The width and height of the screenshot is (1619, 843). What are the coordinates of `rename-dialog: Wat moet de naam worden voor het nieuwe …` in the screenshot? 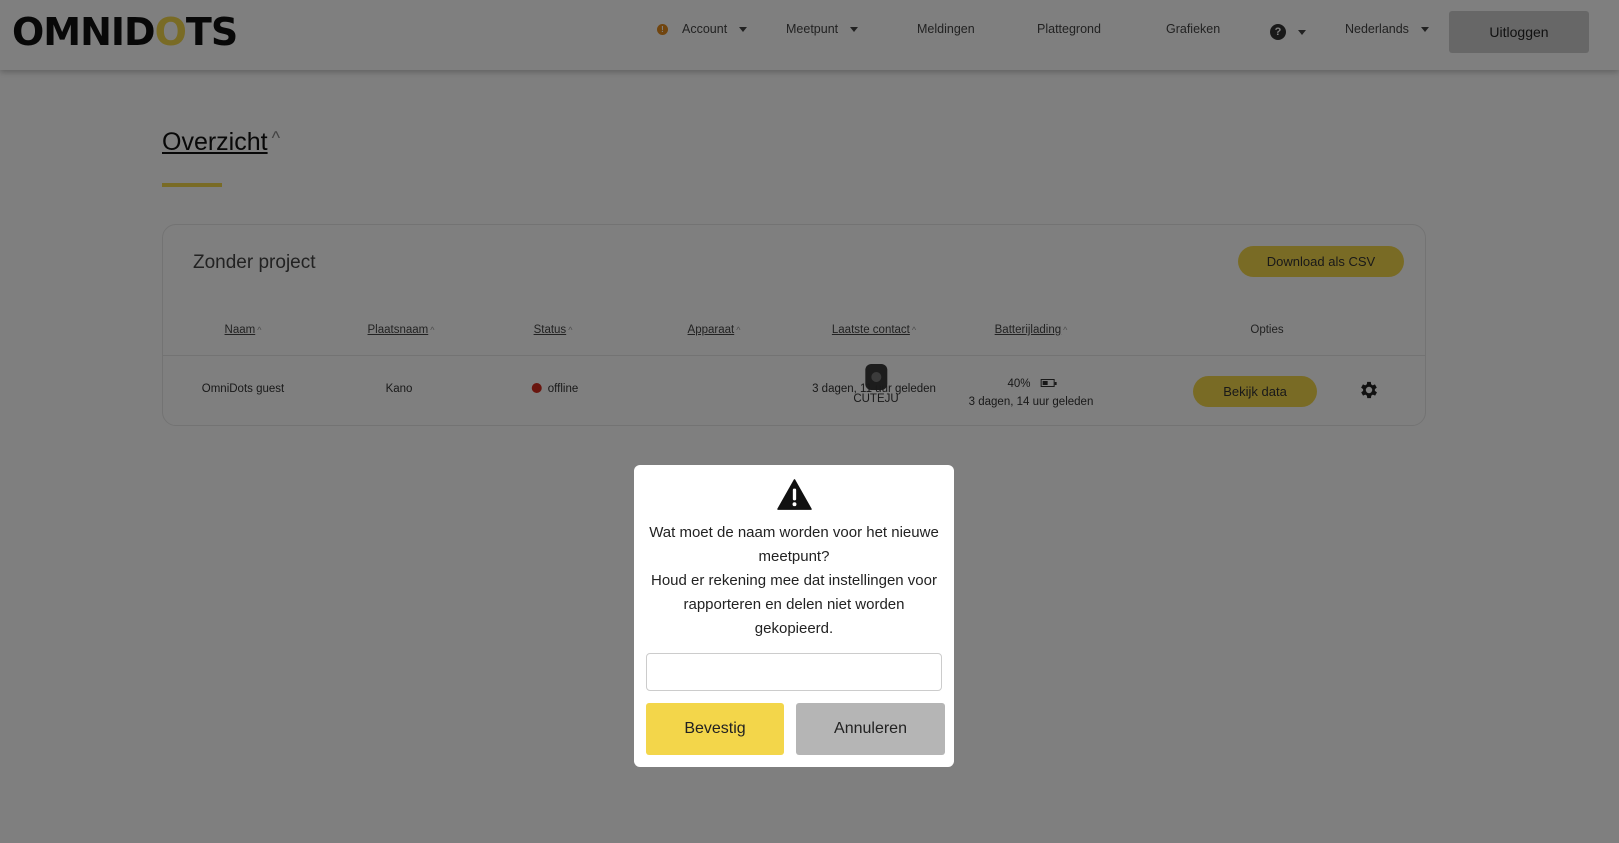 It's located at (794, 616).